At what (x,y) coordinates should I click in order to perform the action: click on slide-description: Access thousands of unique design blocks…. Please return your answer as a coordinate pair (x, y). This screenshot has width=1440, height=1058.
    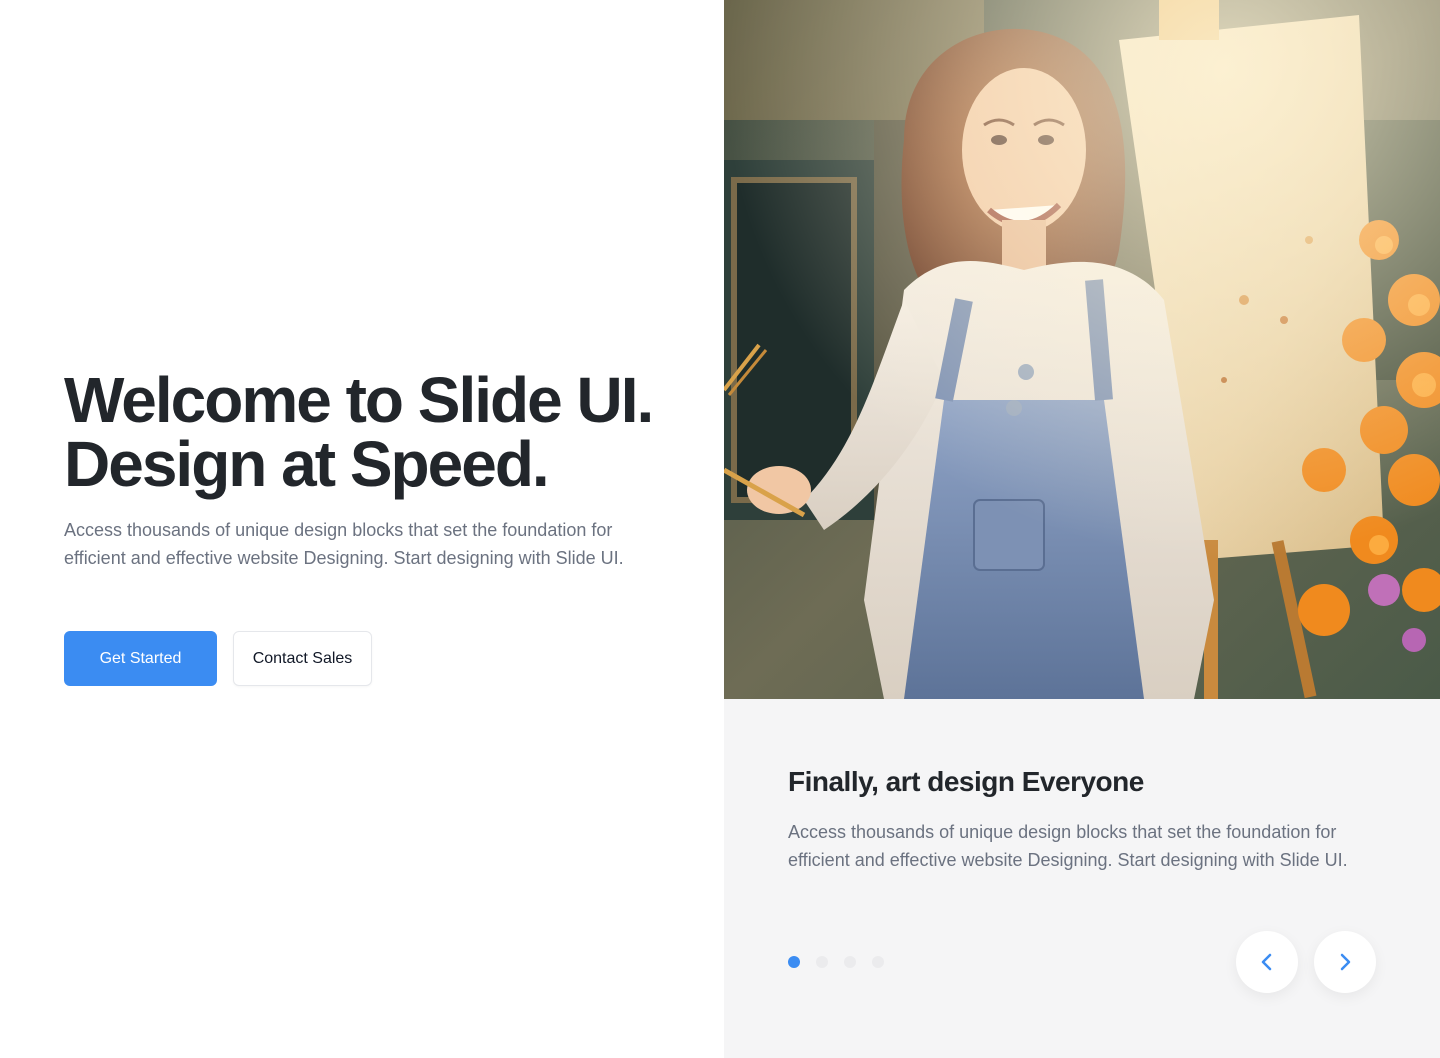
    Looking at the image, I should click on (1068, 846).